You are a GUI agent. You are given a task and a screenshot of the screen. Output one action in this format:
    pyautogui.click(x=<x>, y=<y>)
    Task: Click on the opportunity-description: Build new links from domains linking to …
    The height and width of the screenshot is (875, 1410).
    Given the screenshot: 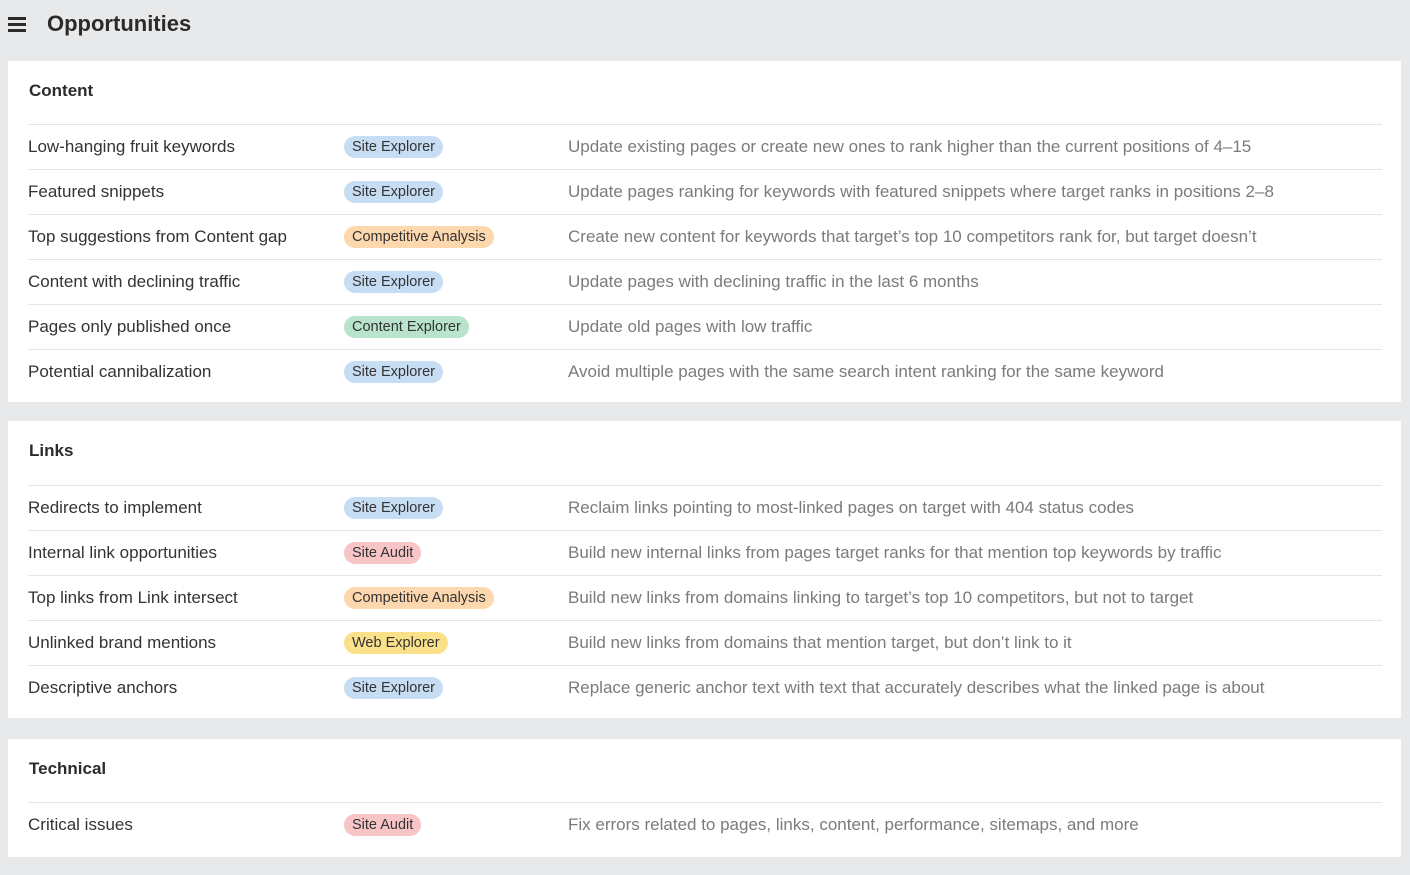 What is the action you would take?
    pyautogui.click(x=881, y=597)
    